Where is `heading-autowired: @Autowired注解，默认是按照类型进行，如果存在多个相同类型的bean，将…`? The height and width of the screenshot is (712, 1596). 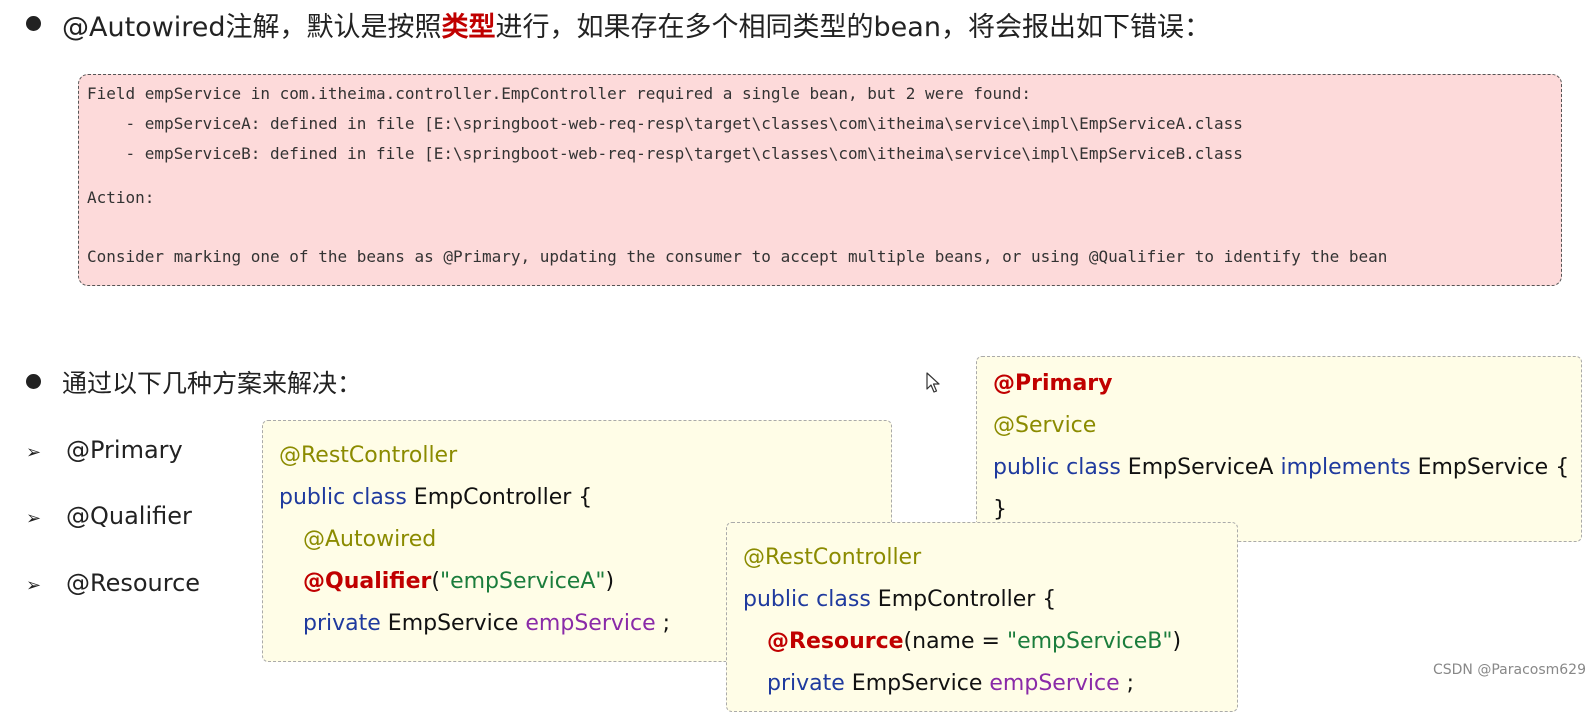 heading-autowired: @Autowired注解，默认是按照类型进行，如果存在多个相同类型的bean，将… is located at coordinates (636, 24).